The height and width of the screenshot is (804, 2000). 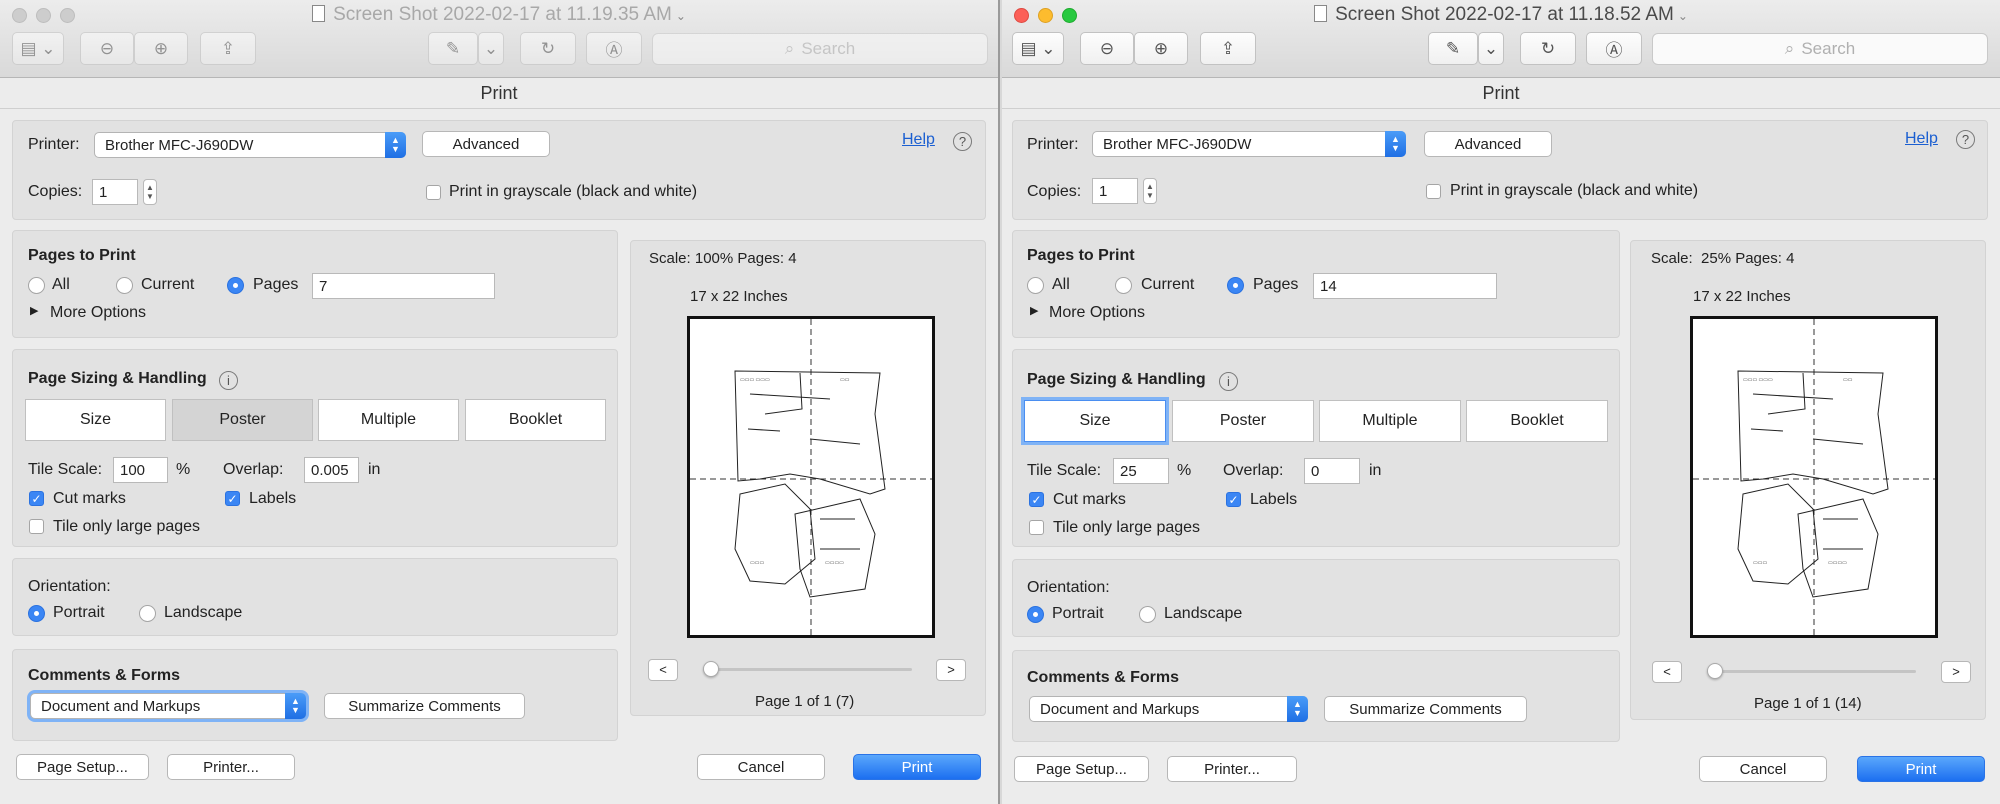 I want to click on copies-label: Copies:, so click(x=55, y=191).